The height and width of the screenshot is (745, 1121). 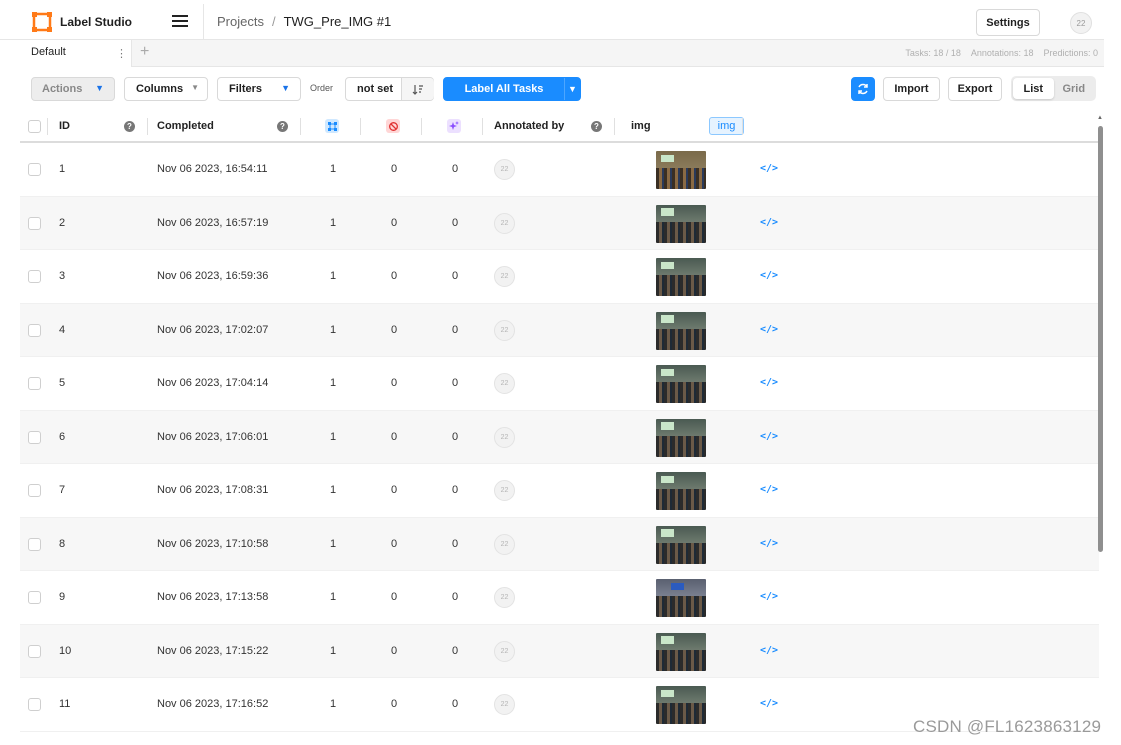 I want to click on annotations-count-icon, so click(x=332, y=126).